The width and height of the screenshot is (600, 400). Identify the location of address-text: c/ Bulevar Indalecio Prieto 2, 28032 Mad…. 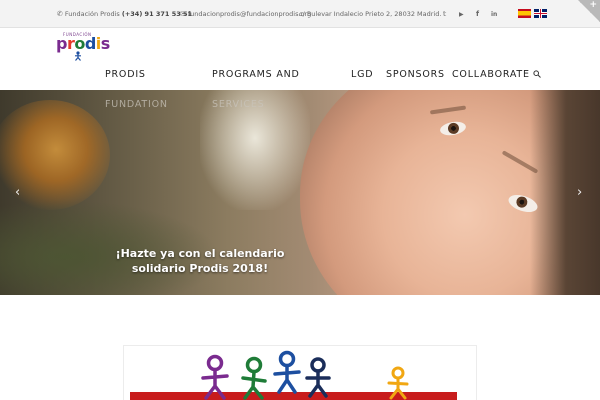
(370, 14).